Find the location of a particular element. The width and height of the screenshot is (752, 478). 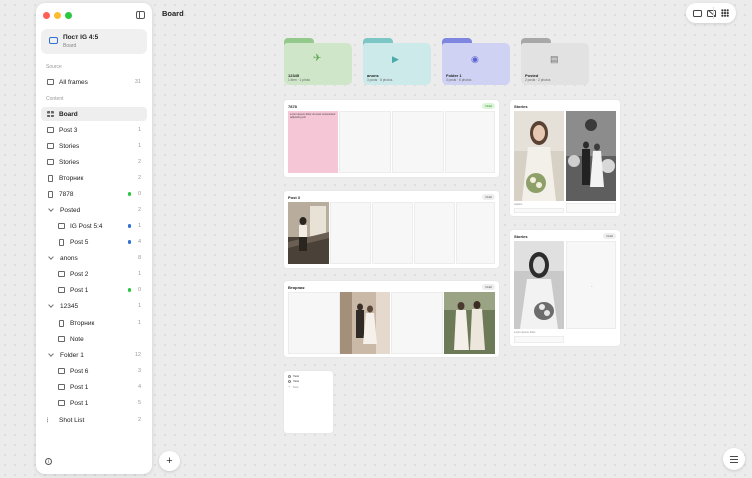

sidebar-item-all-frames: All frames 31 is located at coordinates (94, 82).